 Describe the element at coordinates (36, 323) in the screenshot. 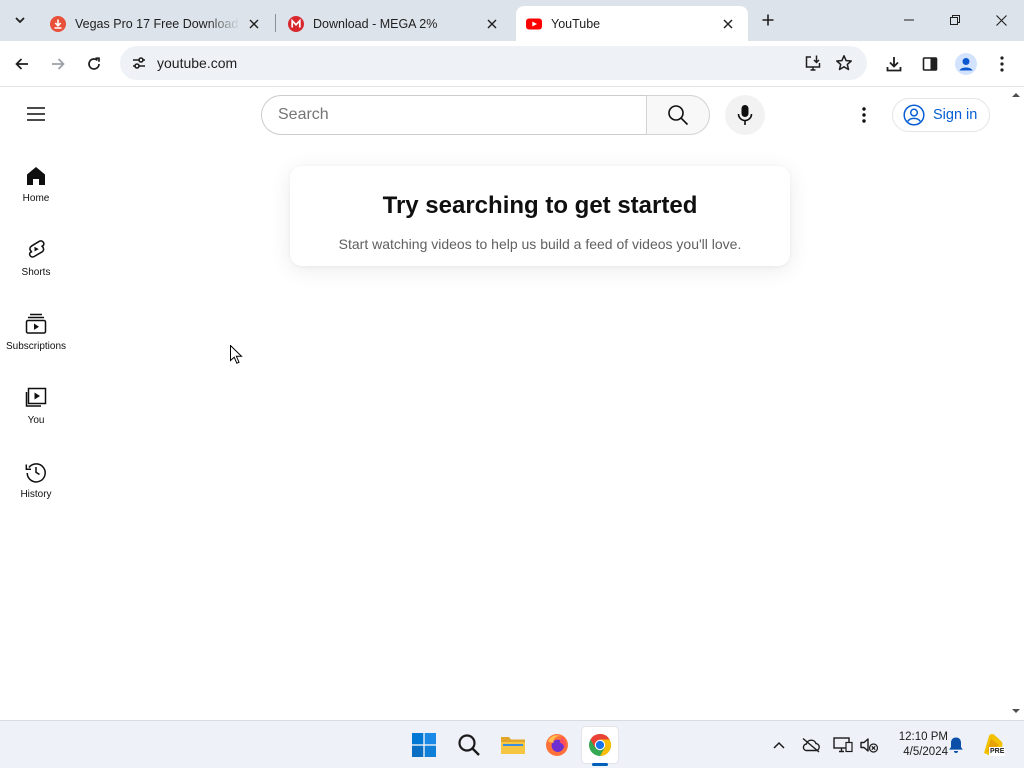

I see `subscriptions-icon` at that location.